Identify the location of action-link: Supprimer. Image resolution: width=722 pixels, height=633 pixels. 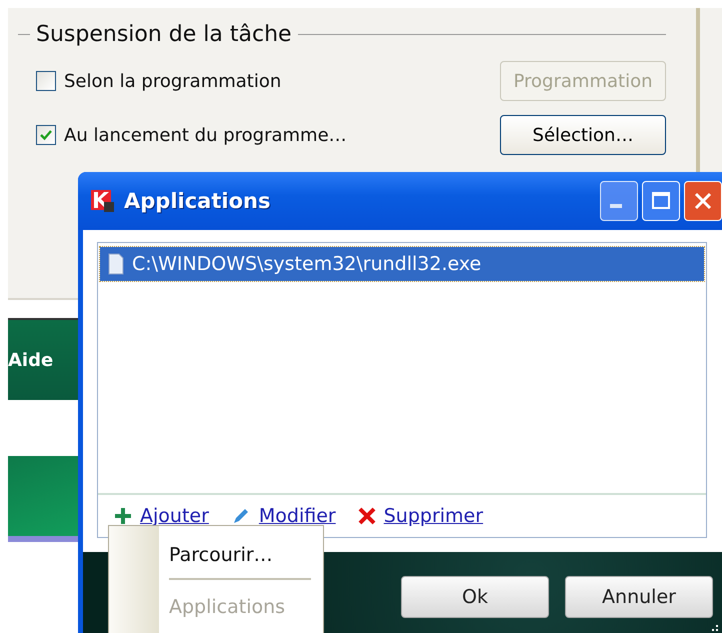
(421, 516).